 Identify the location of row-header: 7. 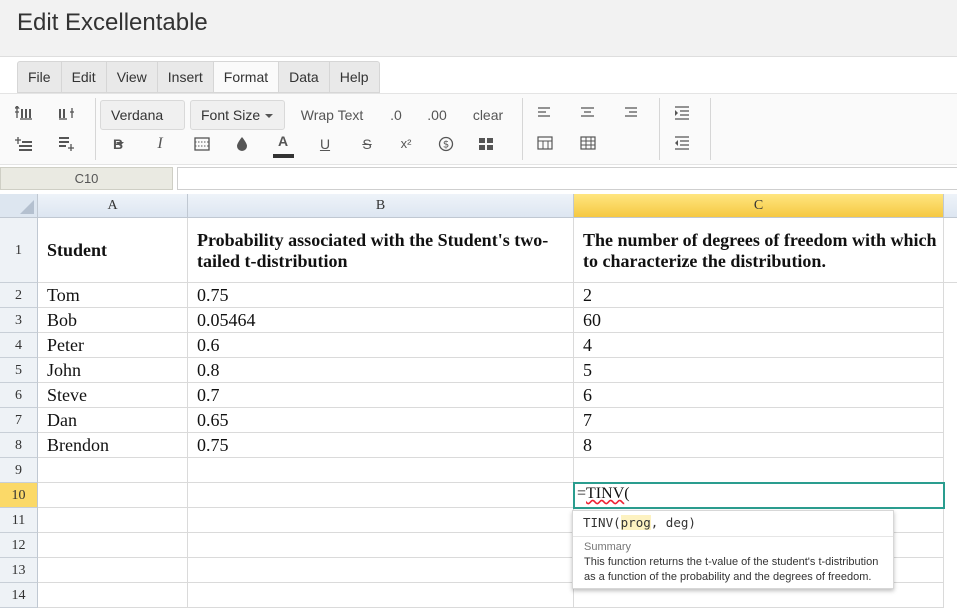
(19, 420).